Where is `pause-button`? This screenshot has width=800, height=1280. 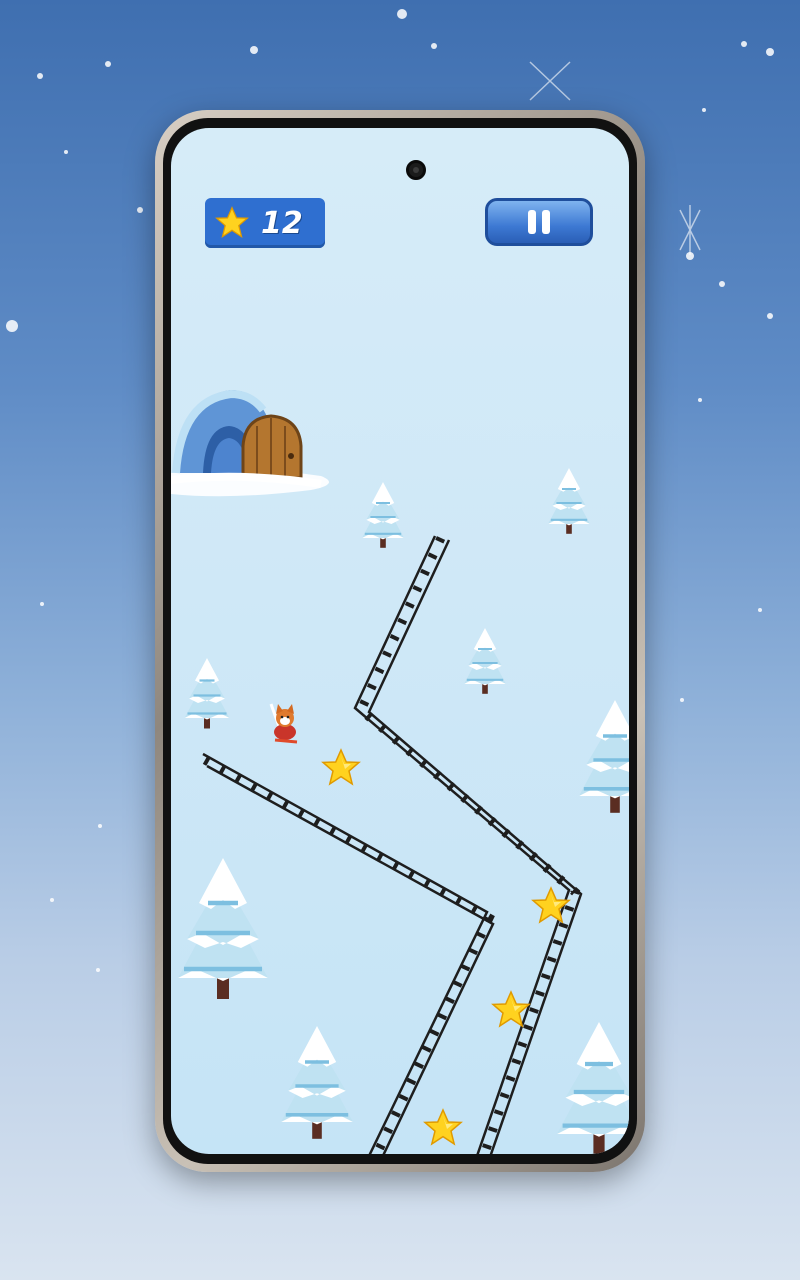 pause-button is located at coordinates (539, 222).